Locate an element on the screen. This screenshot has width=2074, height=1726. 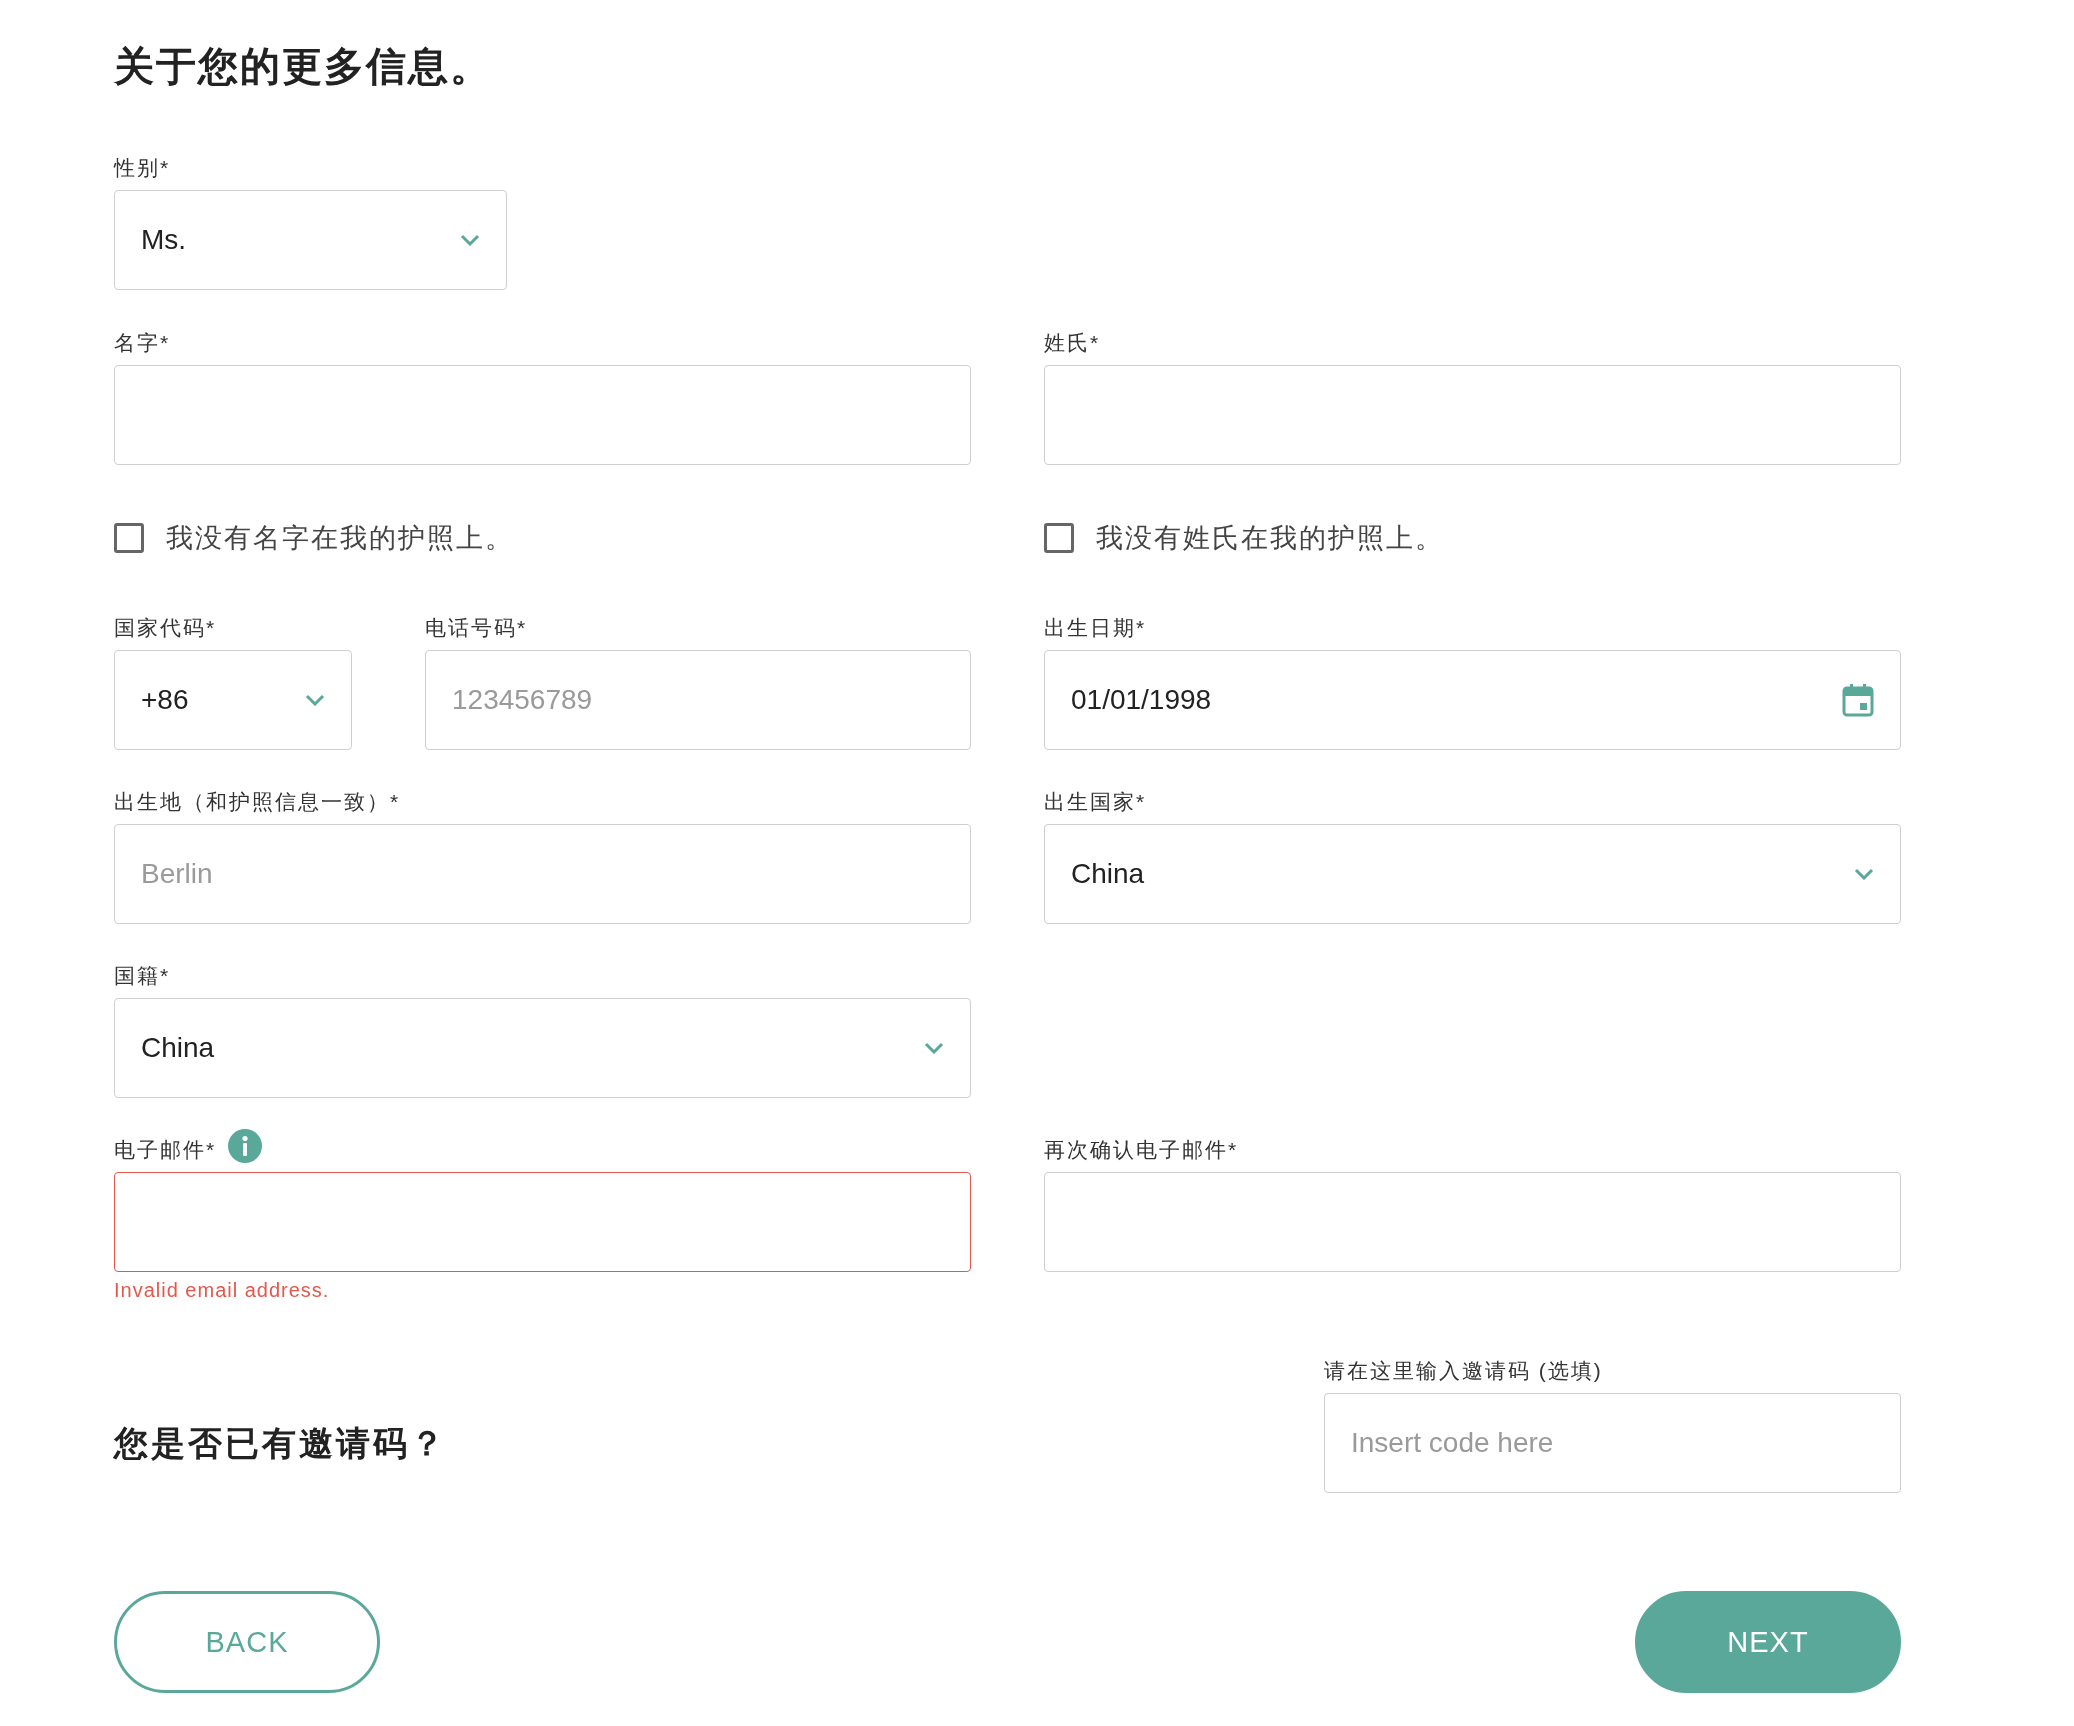
info-icon is located at coordinates (245, 1146).